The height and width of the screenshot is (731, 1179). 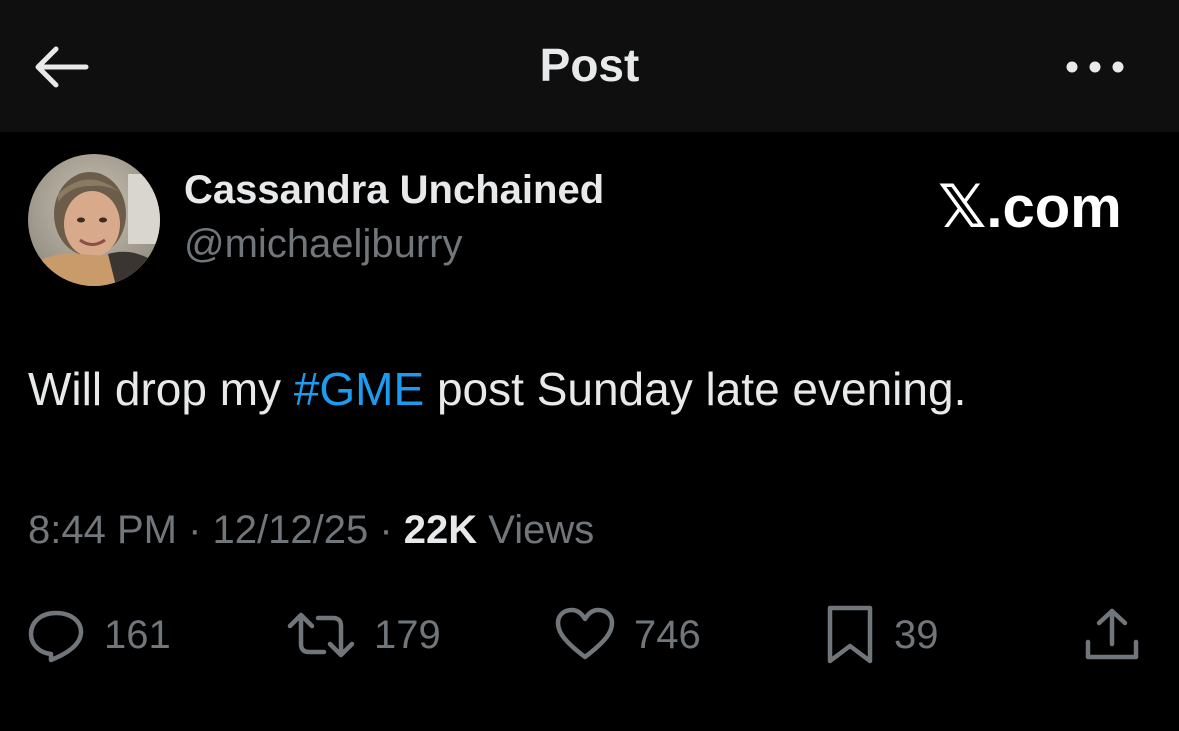 I want to click on hashtag-link: #GME, so click(x=359, y=389).